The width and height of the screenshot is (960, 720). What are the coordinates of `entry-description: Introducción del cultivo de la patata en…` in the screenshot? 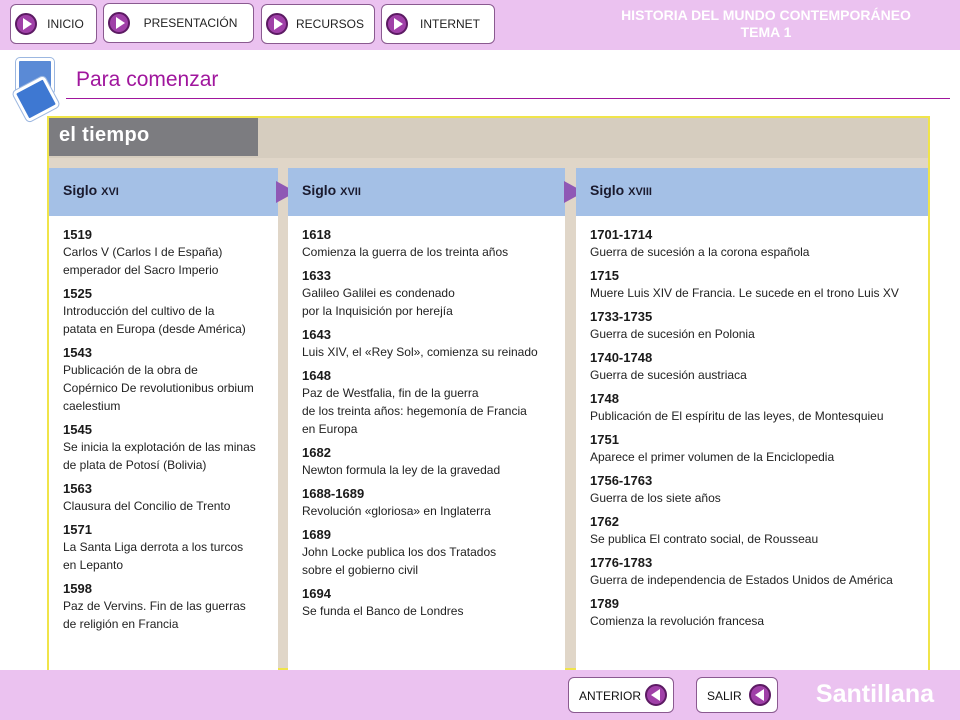 It's located at (154, 320).